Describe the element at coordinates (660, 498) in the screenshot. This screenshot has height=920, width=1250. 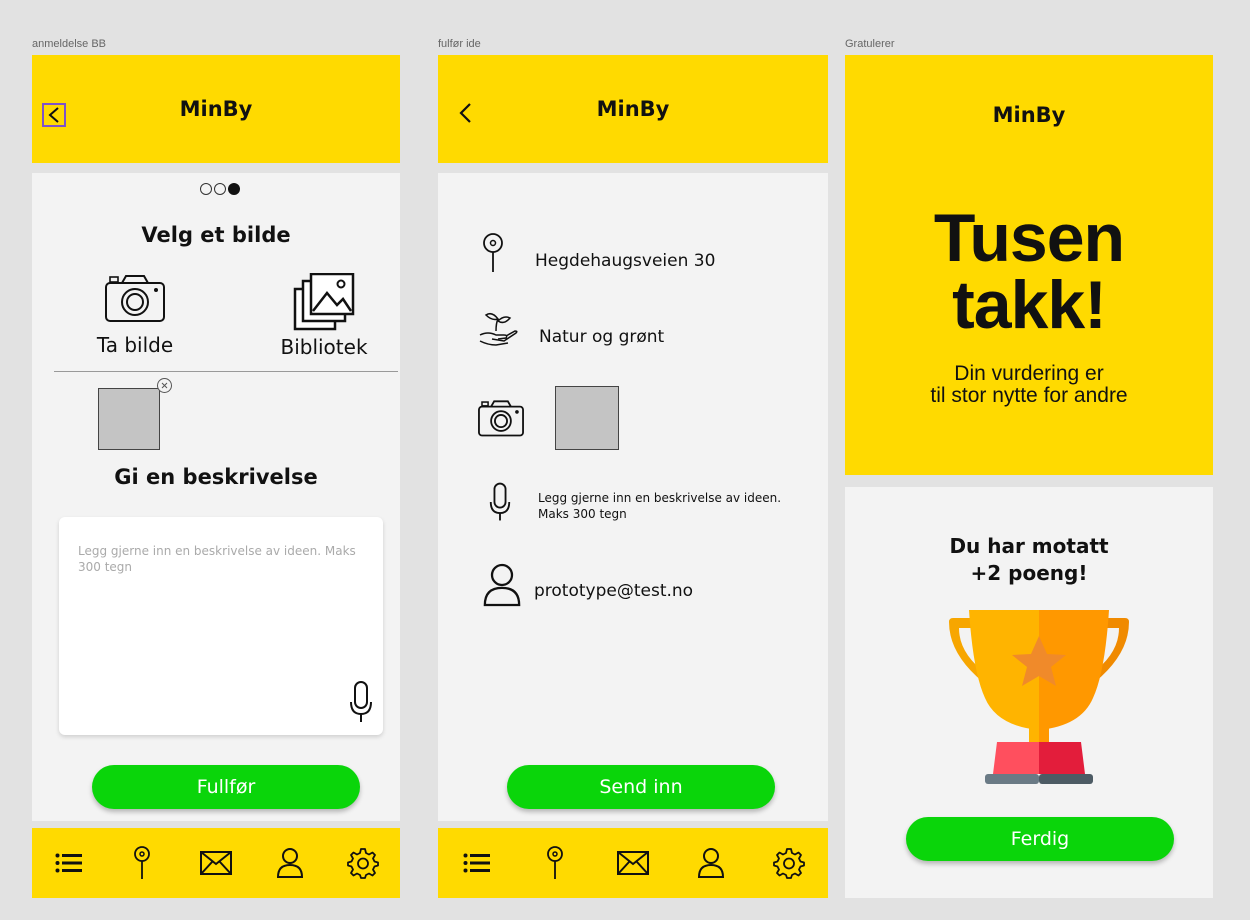
I see `description-line: Legg gjerne inn en beskrivelse av ideen.` at that location.